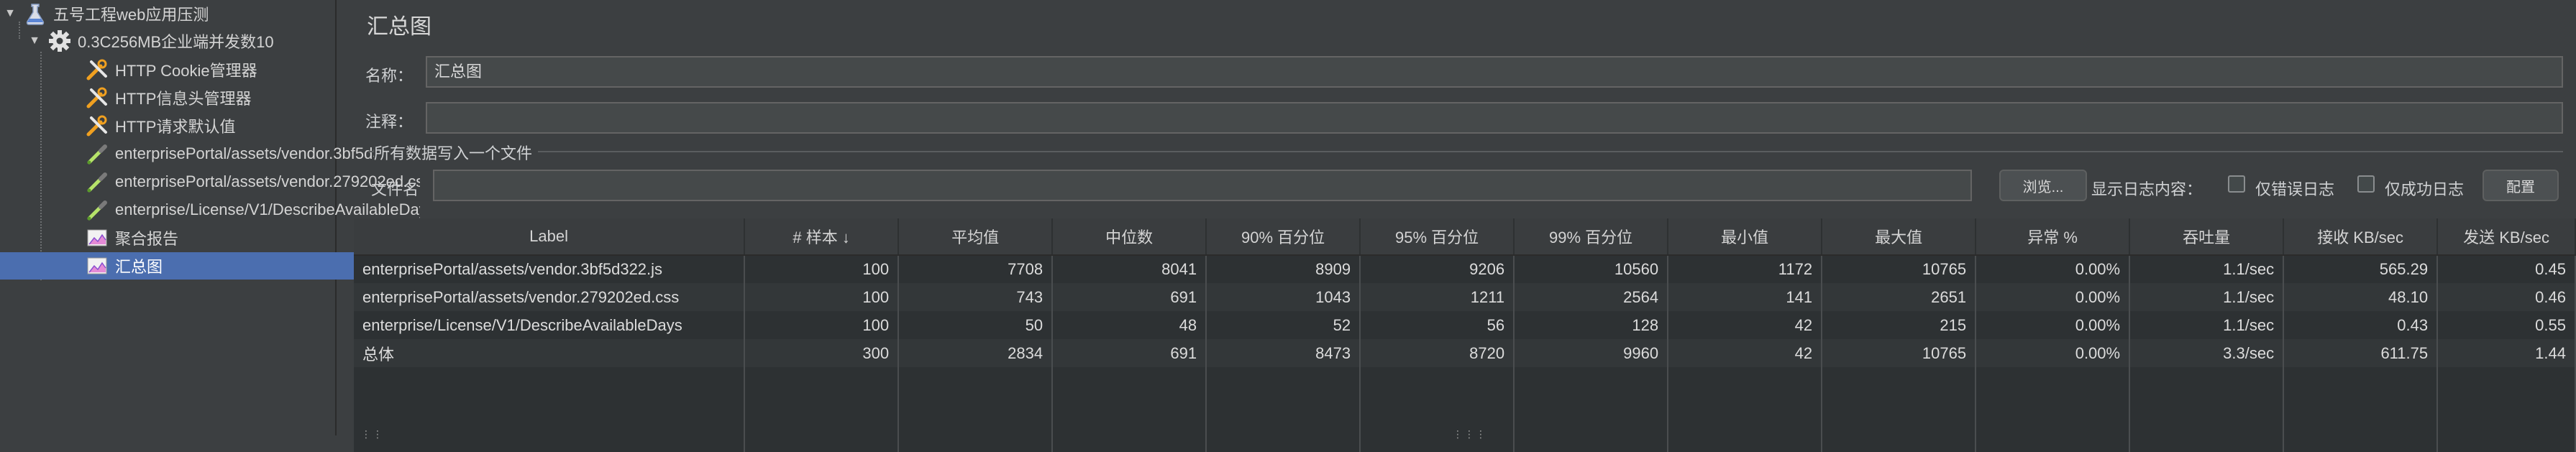 This screenshot has width=2576, height=452. What do you see at coordinates (1470, 434) in the screenshot?
I see `splitter-handle-icon: ⋮⋮⋮` at bounding box center [1470, 434].